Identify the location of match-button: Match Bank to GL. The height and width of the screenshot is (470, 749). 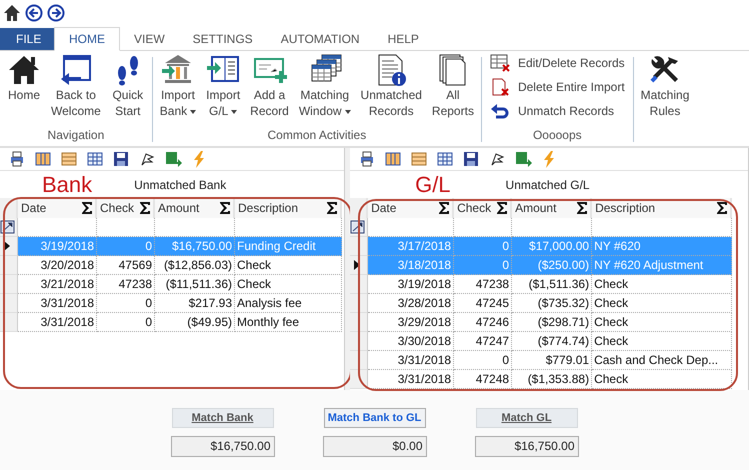
(375, 418).